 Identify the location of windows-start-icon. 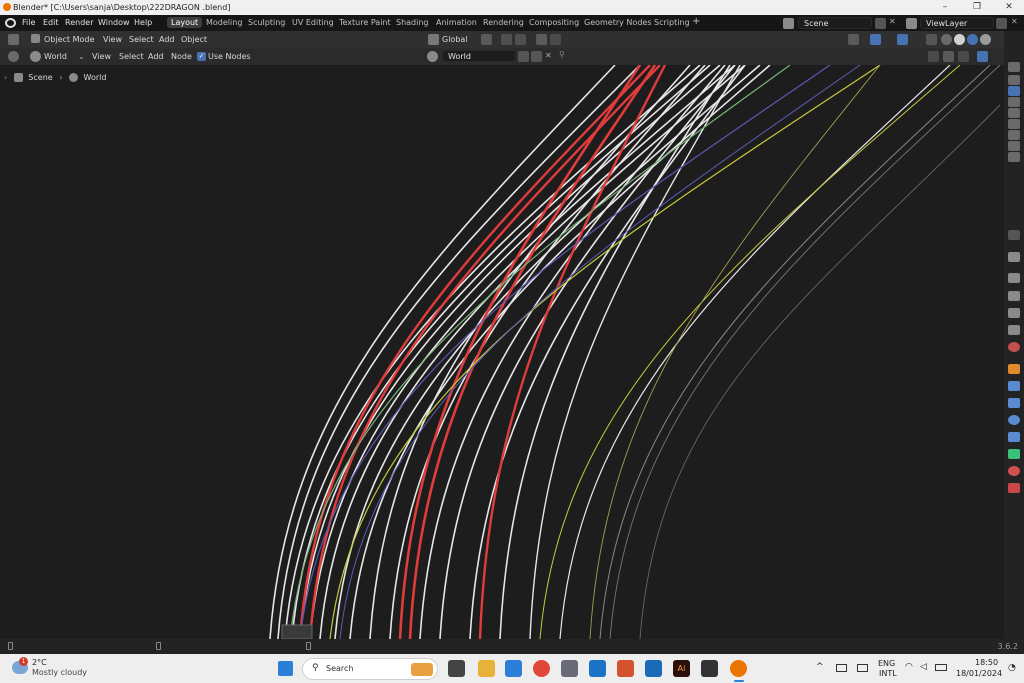
(285, 668).